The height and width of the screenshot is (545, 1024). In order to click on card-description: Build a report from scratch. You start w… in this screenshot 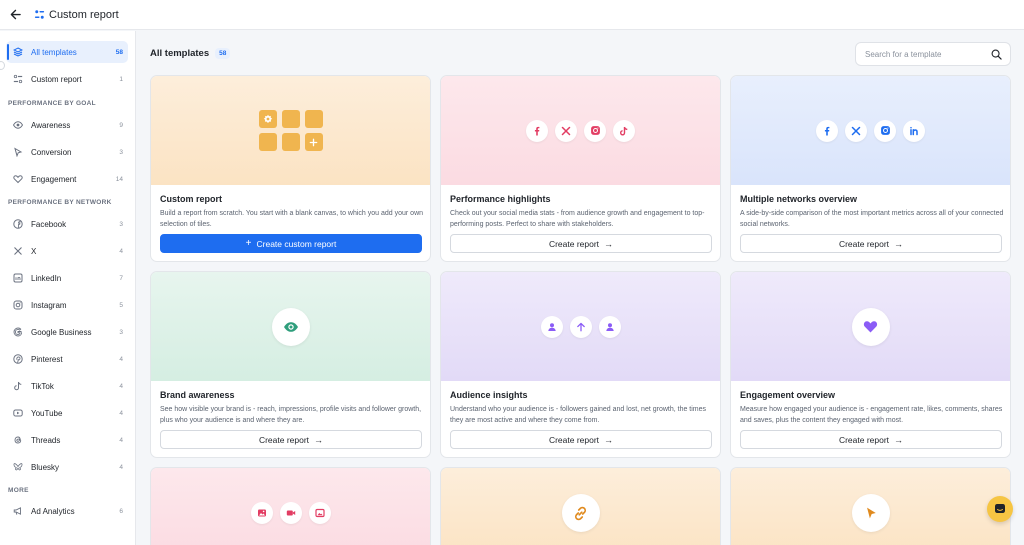, I will do `click(292, 219)`.